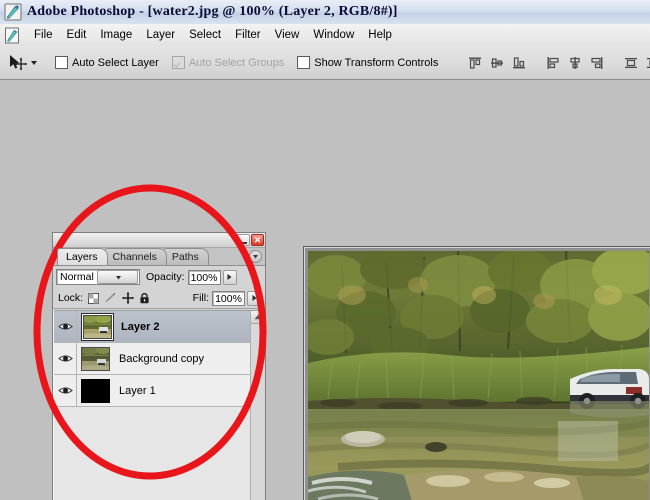  I want to click on distribute-group, so click(635, 63).